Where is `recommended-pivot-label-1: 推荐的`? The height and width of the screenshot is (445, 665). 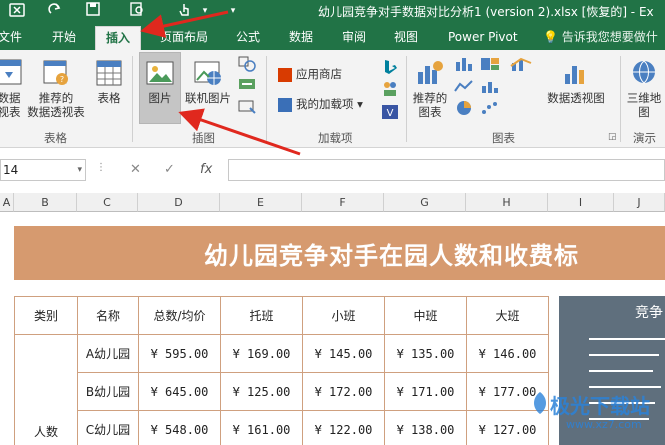 recommended-pivot-label-1: 推荐的 is located at coordinates (56, 98).